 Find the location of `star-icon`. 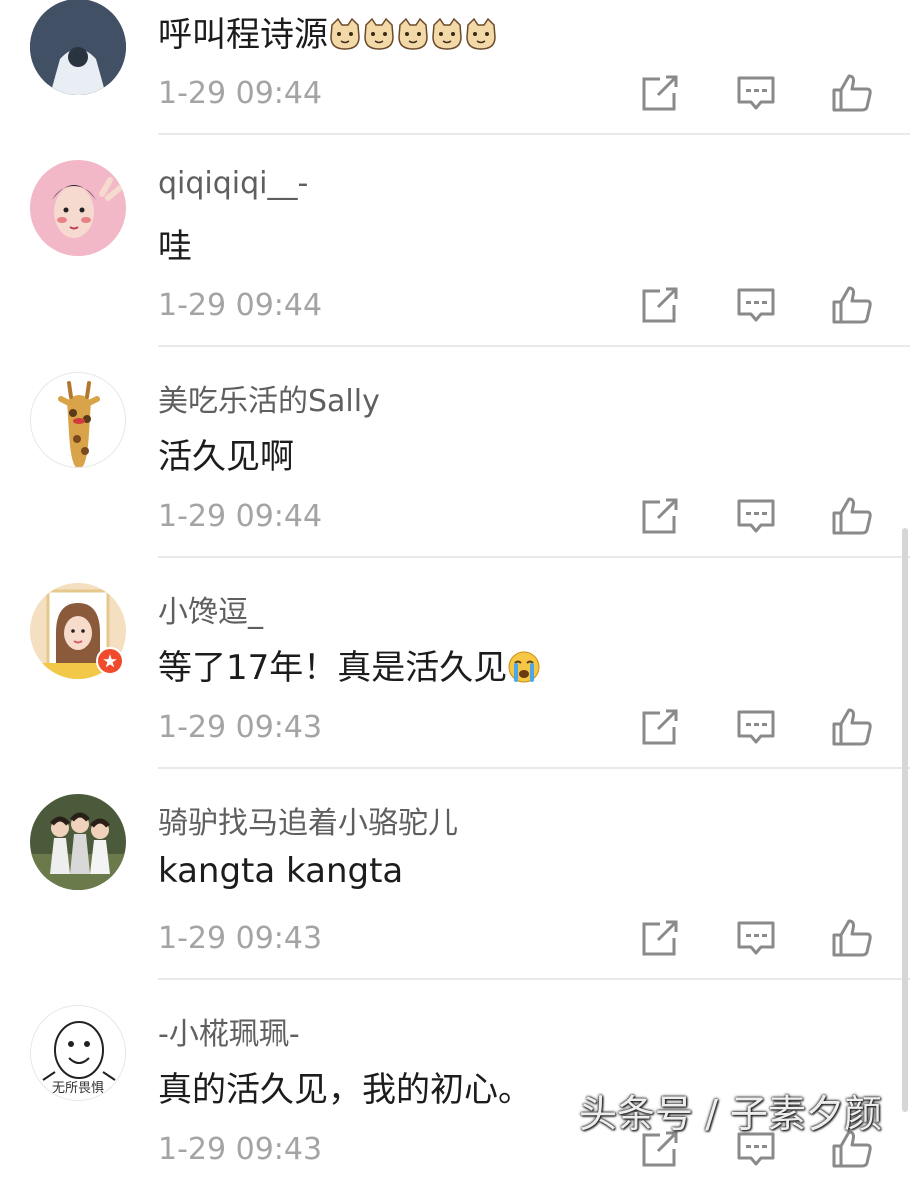

star-icon is located at coordinates (110, 661).